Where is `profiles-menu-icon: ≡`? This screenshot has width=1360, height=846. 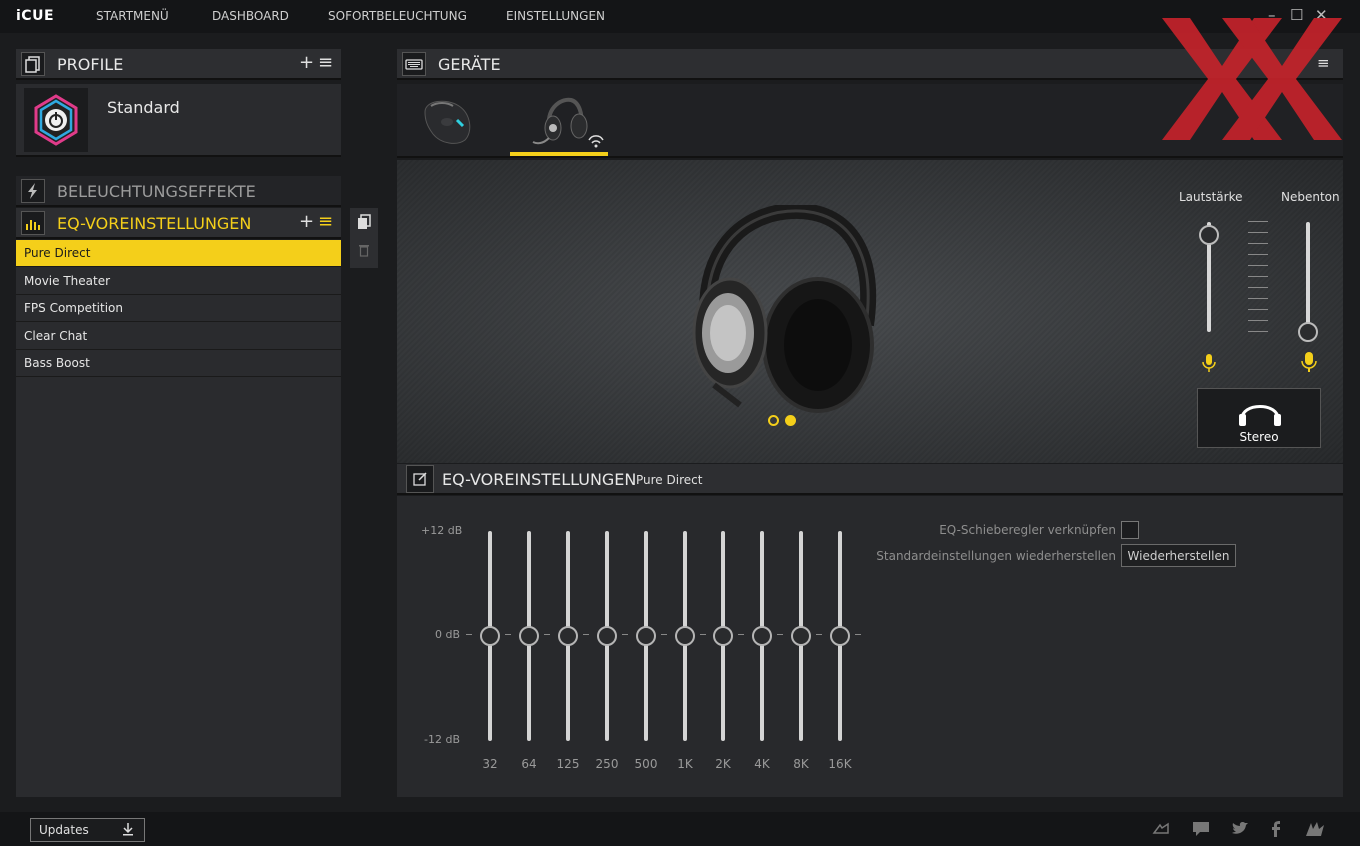 profiles-menu-icon: ≡ is located at coordinates (325, 62).